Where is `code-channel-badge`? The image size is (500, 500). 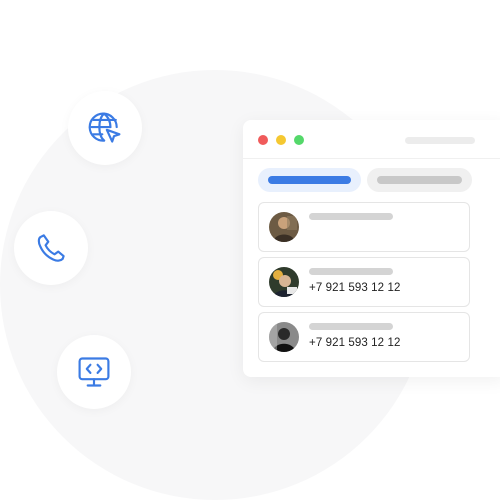
code-channel-badge is located at coordinates (94, 372).